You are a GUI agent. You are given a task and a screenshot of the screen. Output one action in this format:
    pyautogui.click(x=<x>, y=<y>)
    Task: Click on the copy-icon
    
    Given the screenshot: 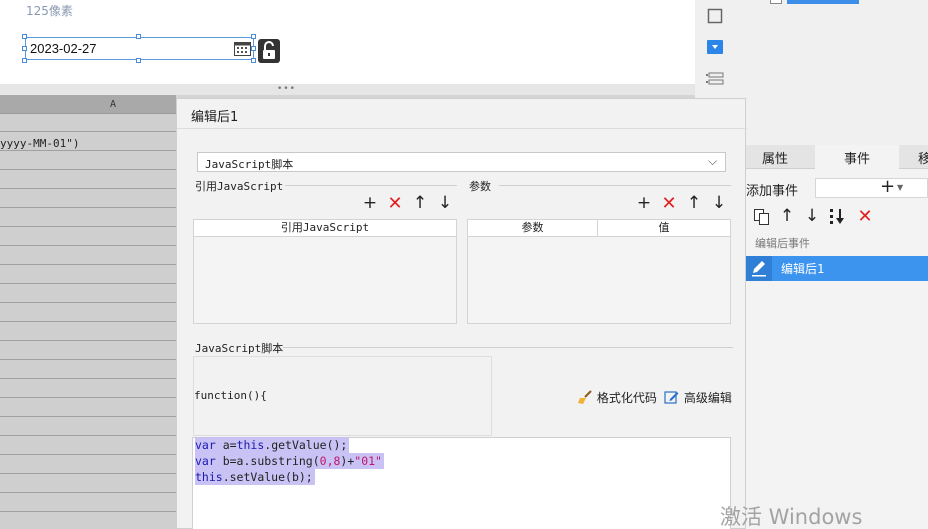 What is the action you would take?
    pyautogui.click(x=762, y=217)
    